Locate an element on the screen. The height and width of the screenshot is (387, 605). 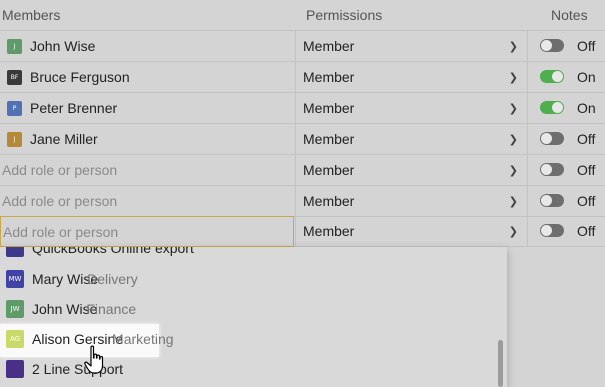
member-cell: P Peter Brenner is located at coordinates (147, 108).